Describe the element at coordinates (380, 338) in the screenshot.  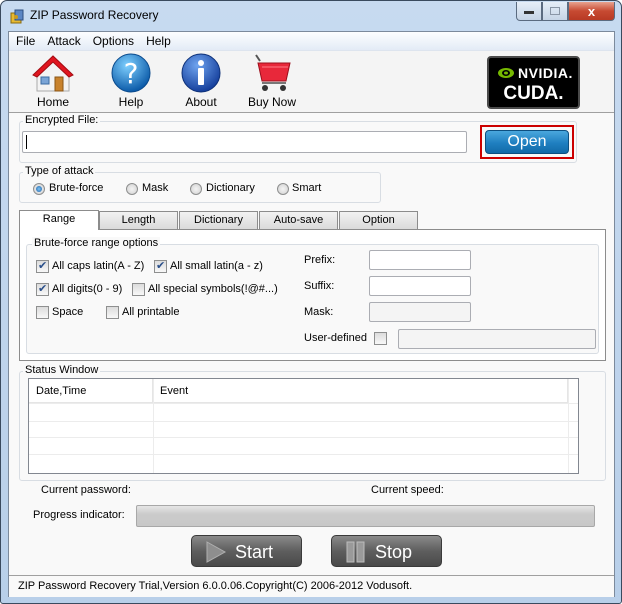
I see `checkbox-user-defined` at that location.